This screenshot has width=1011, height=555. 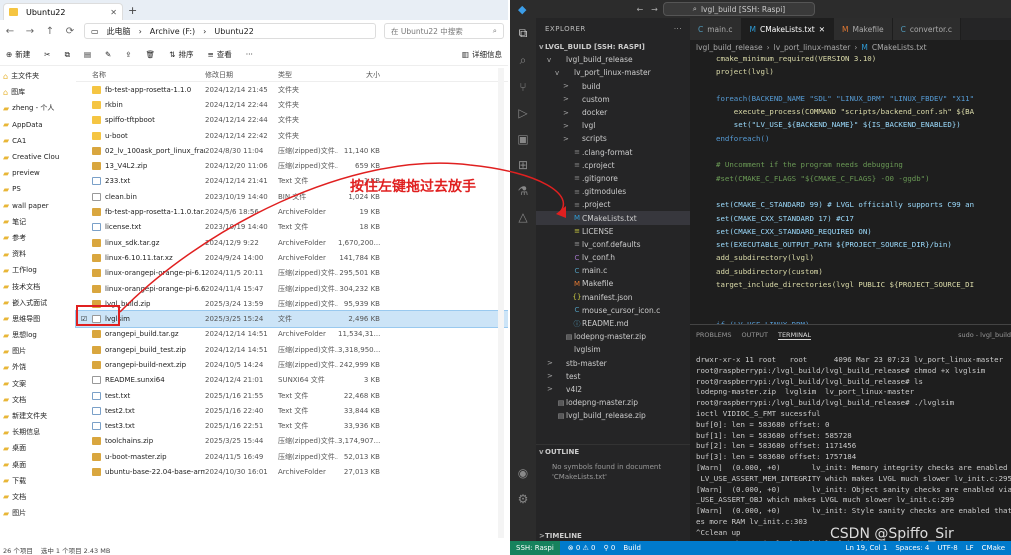 What do you see at coordinates (892, 534) in the screenshot?
I see `watermark: CSDN @Spiffo_Sir` at bounding box center [892, 534].